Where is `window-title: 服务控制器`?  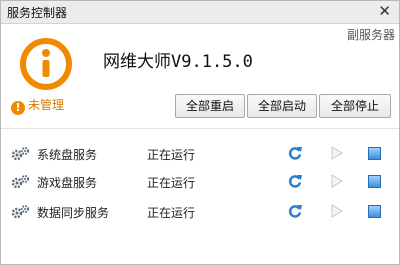 window-title: 服务控制器 is located at coordinates (37, 13).